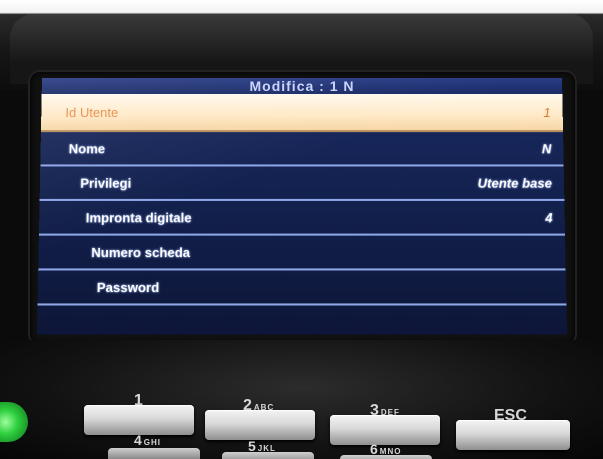 The height and width of the screenshot is (459, 603). I want to click on key-4-label: 4 GHI, so click(147, 440).